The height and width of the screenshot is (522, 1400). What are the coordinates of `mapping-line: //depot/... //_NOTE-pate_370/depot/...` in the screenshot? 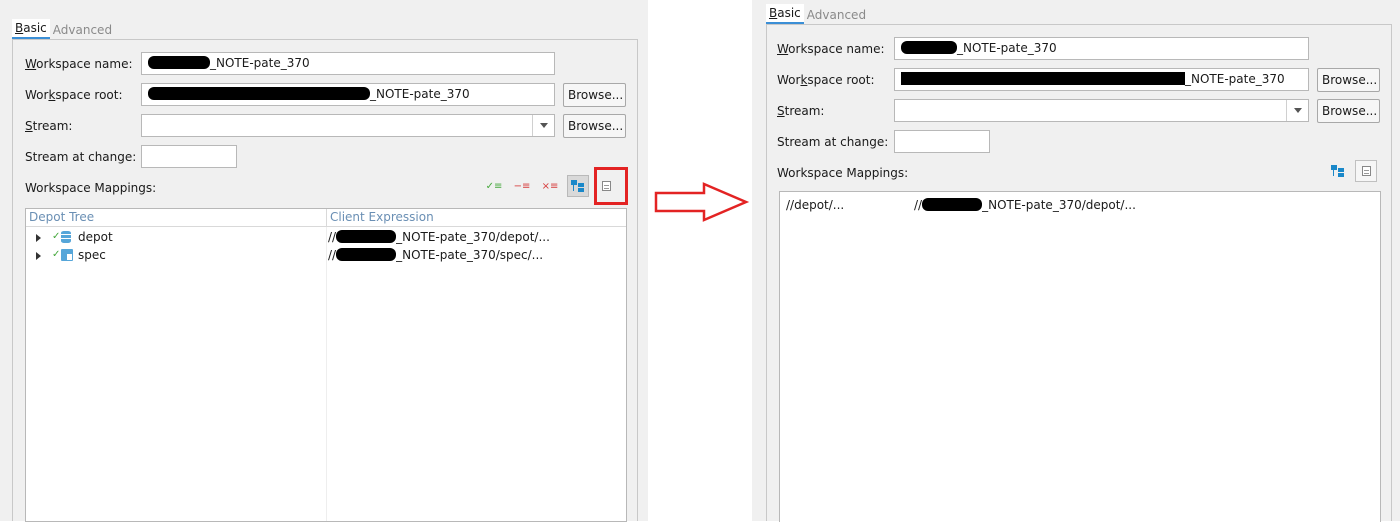 It's located at (961, 205).